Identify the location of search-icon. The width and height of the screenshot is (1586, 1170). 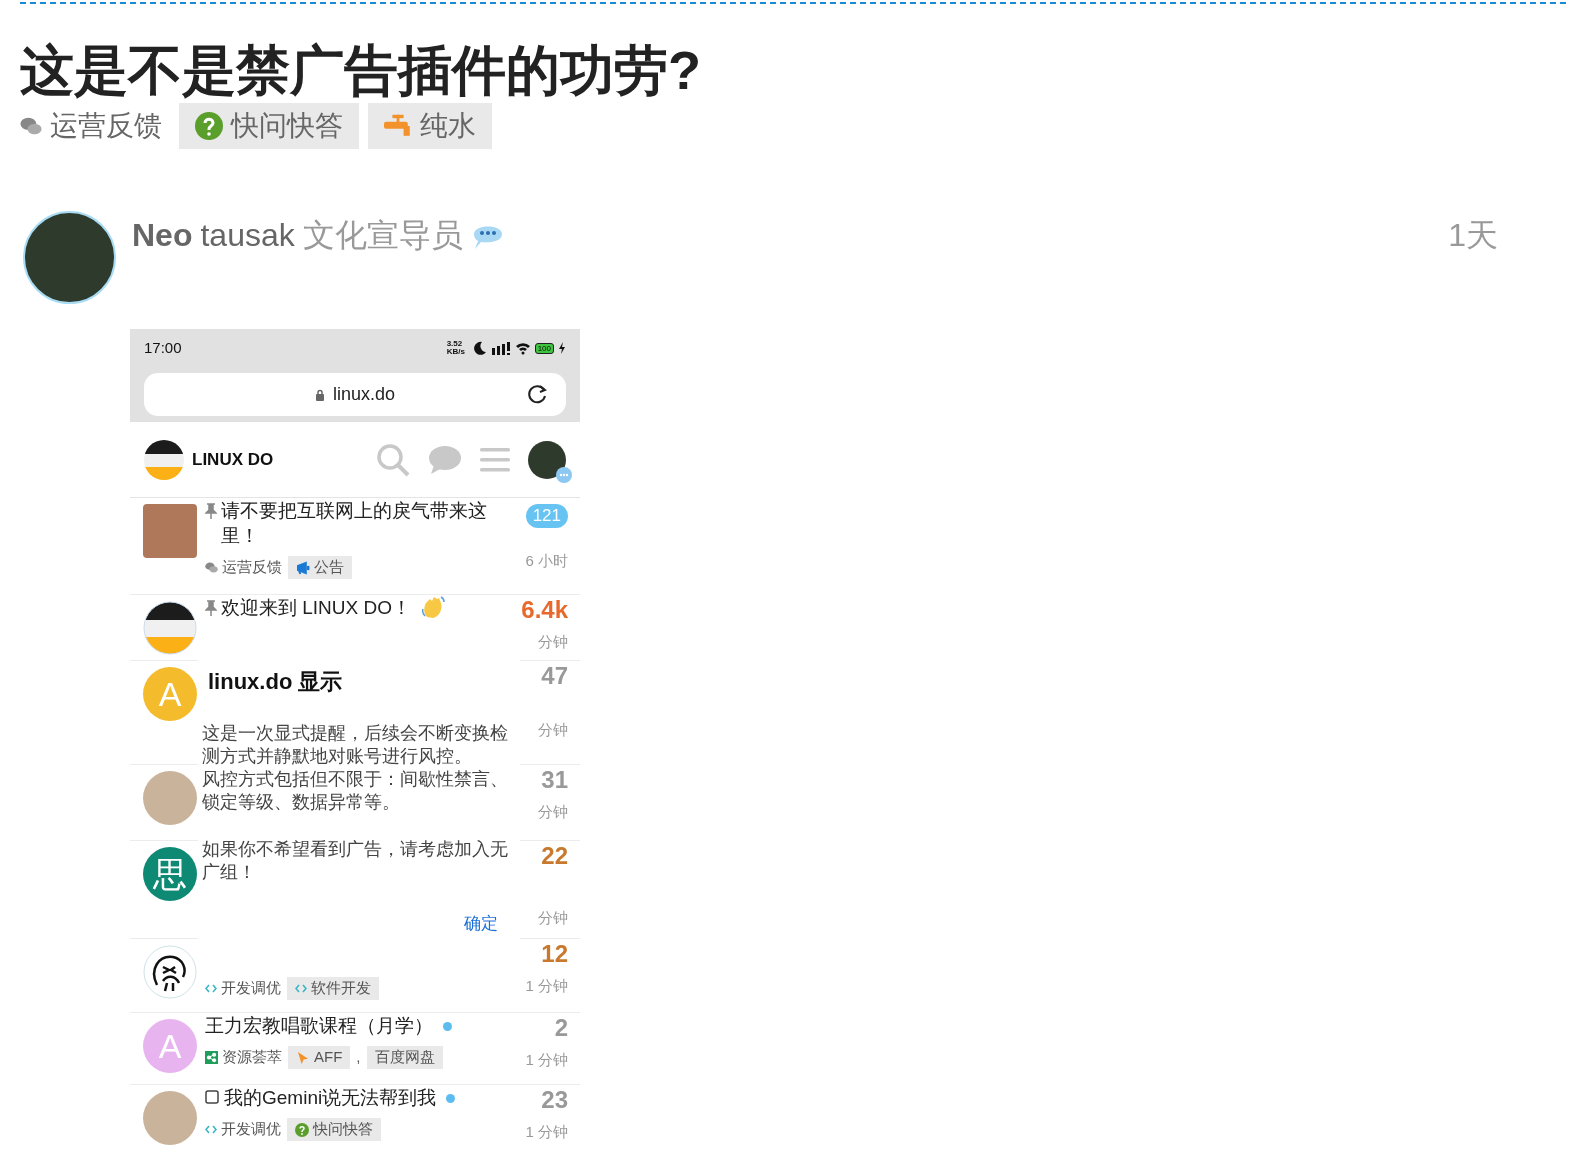
(393, 459).